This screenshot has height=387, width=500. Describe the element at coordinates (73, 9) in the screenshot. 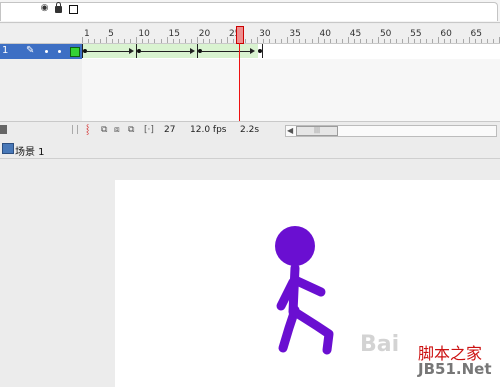

I see `outline-icon` at that location.